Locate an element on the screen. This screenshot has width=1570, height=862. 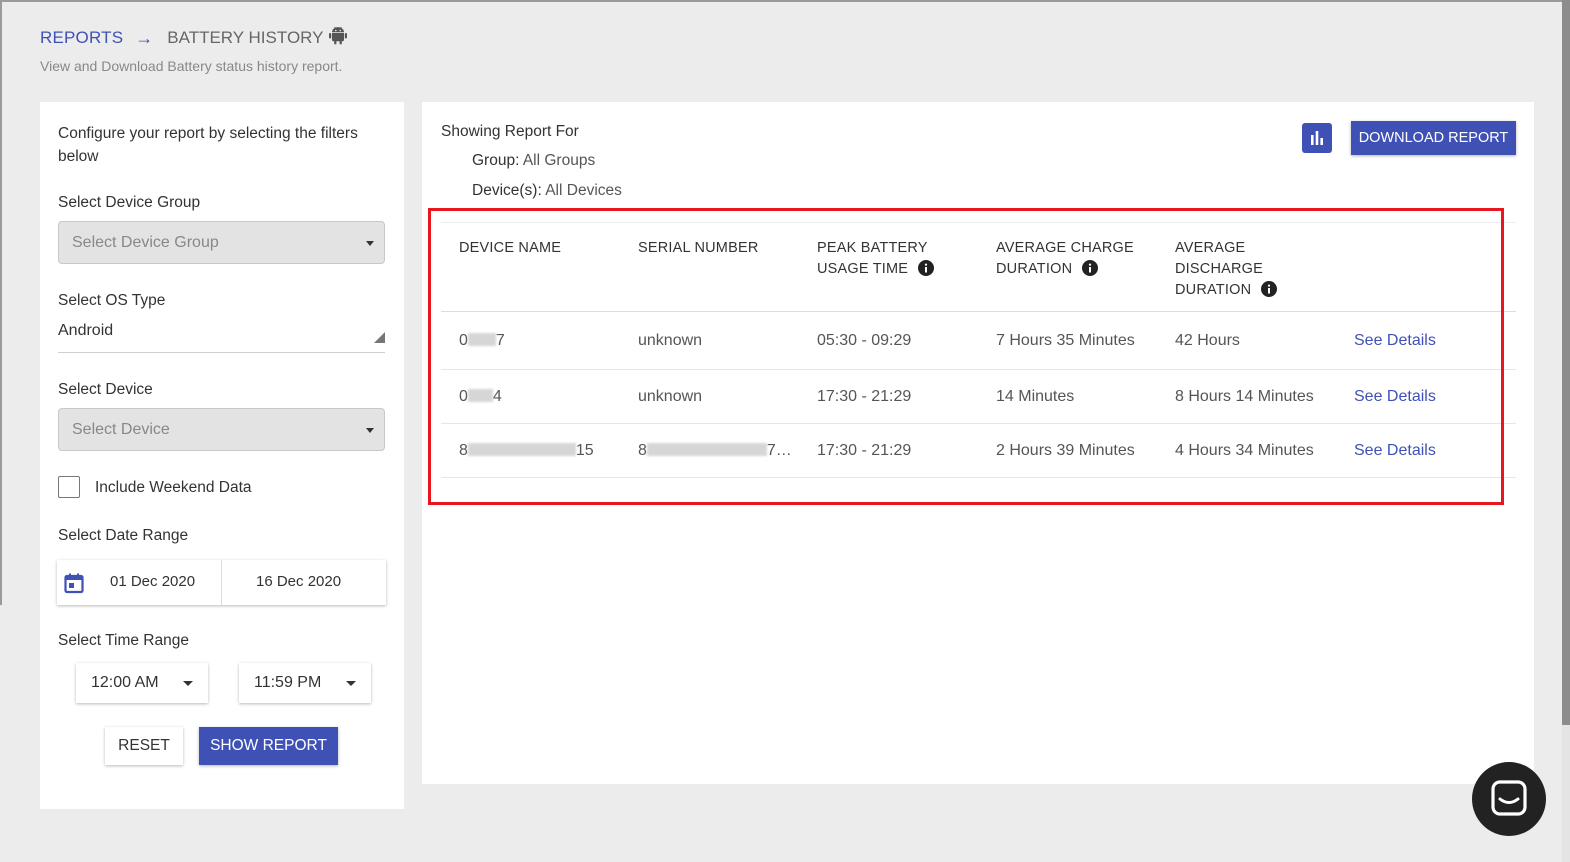
avg-discharge-cell: 4 Hours 34 Minutes is located at coordinates (1244, 450).